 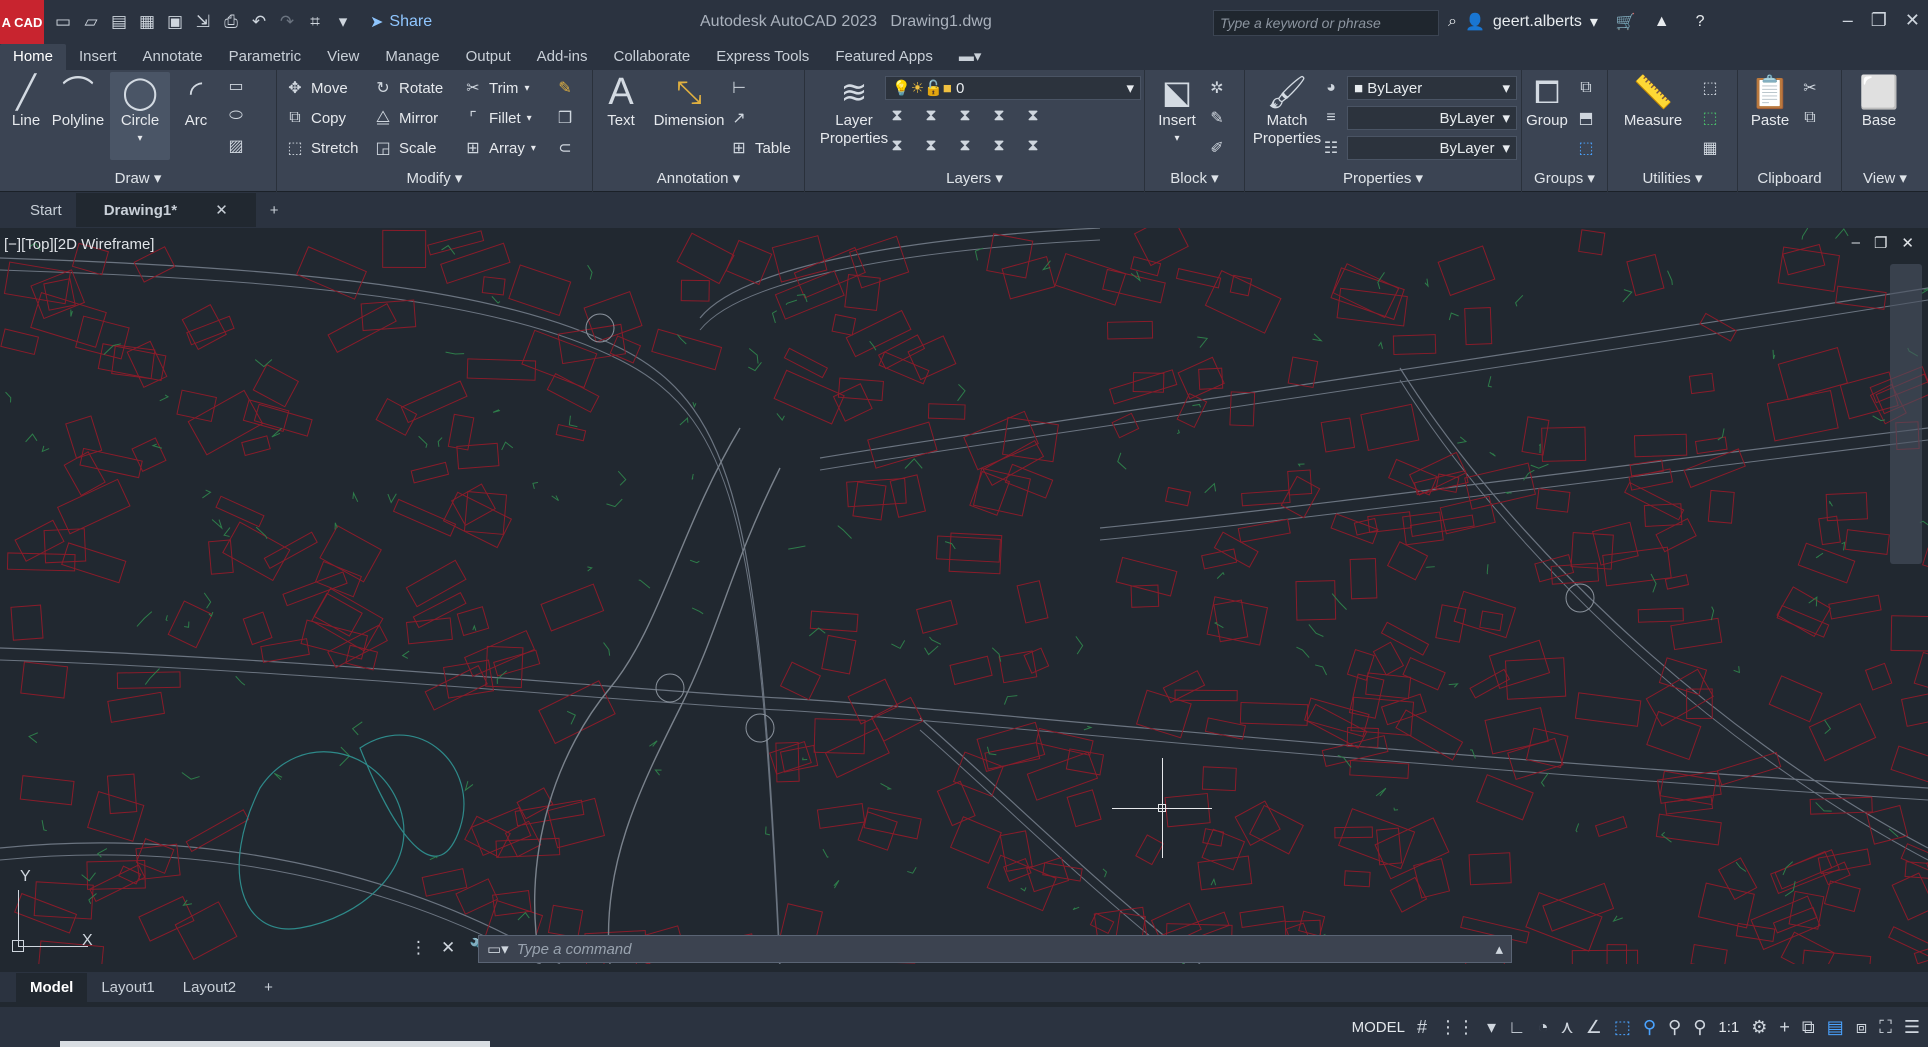 What do you see at coordinates (995, 949) in the screenshot?
I see `command-input: ▭▾ Type a command ▴` at bounding box center [995, 949].